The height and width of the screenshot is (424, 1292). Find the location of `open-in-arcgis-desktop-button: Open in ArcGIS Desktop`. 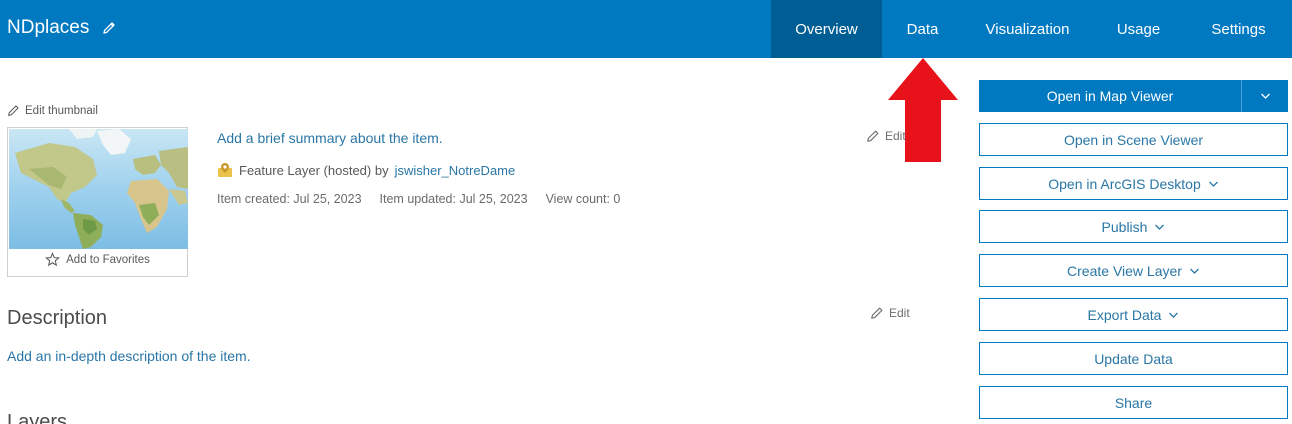

open-in-arcgis-desktop-button: Open in ArcGIS Desktop is located at coordinates (1133, 183).